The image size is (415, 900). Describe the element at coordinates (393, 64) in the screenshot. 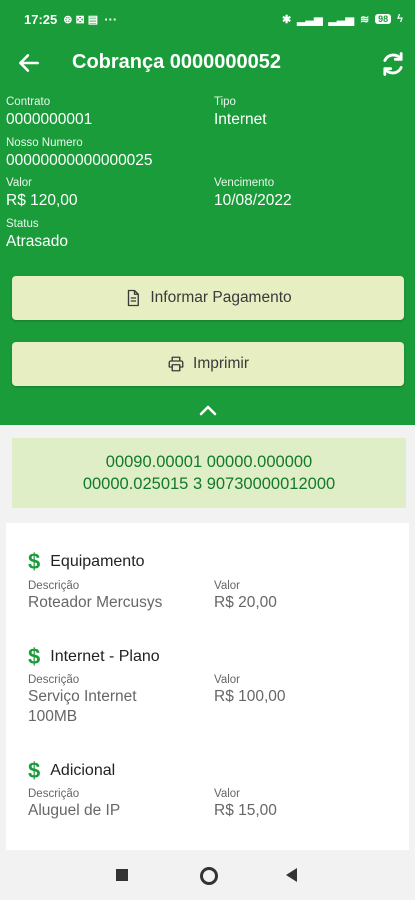

I see `refresh-icon` at that location.